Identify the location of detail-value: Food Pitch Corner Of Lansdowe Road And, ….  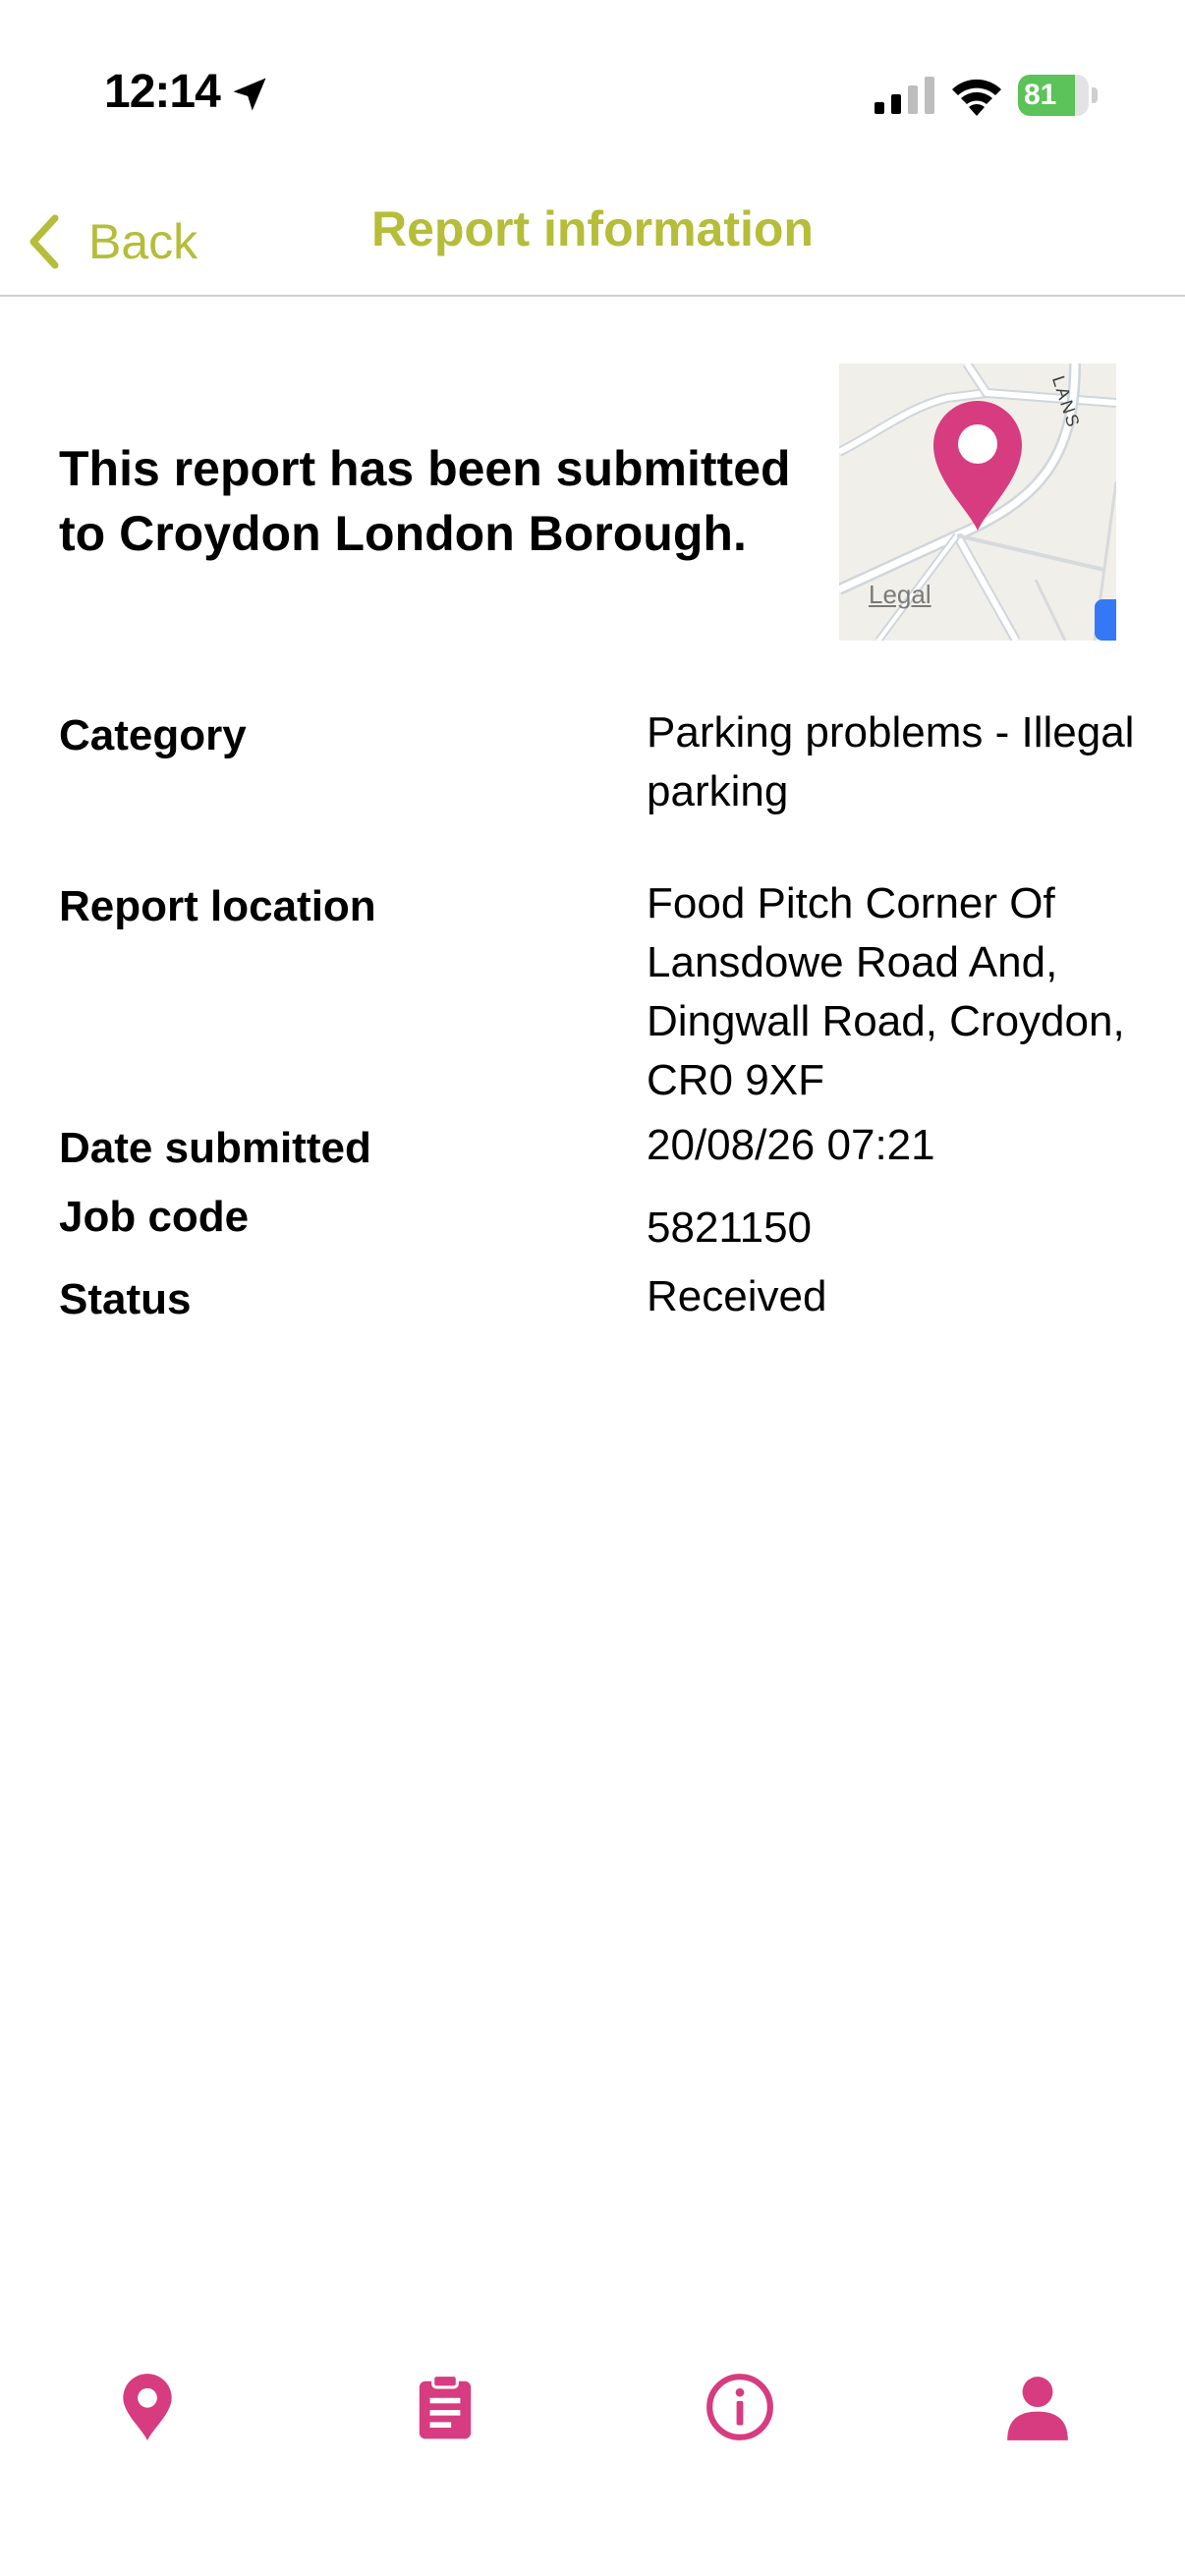
(886, 991).